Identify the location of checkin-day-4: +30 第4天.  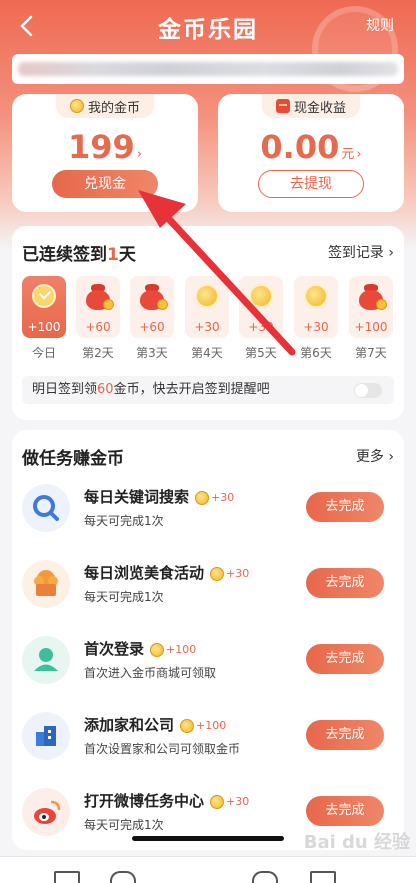
(207, 318).